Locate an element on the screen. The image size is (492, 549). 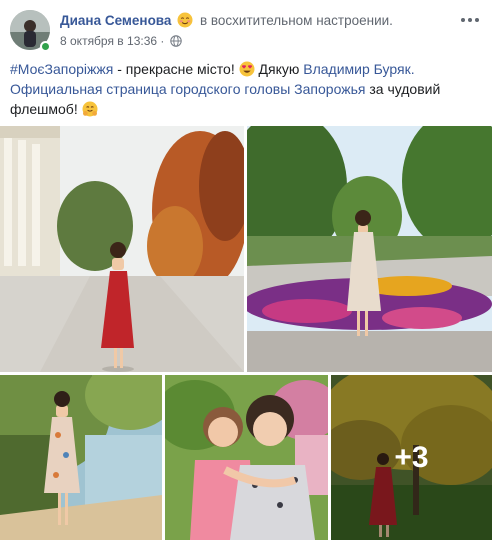
more-options-icon is located at coordinates (470, 20).